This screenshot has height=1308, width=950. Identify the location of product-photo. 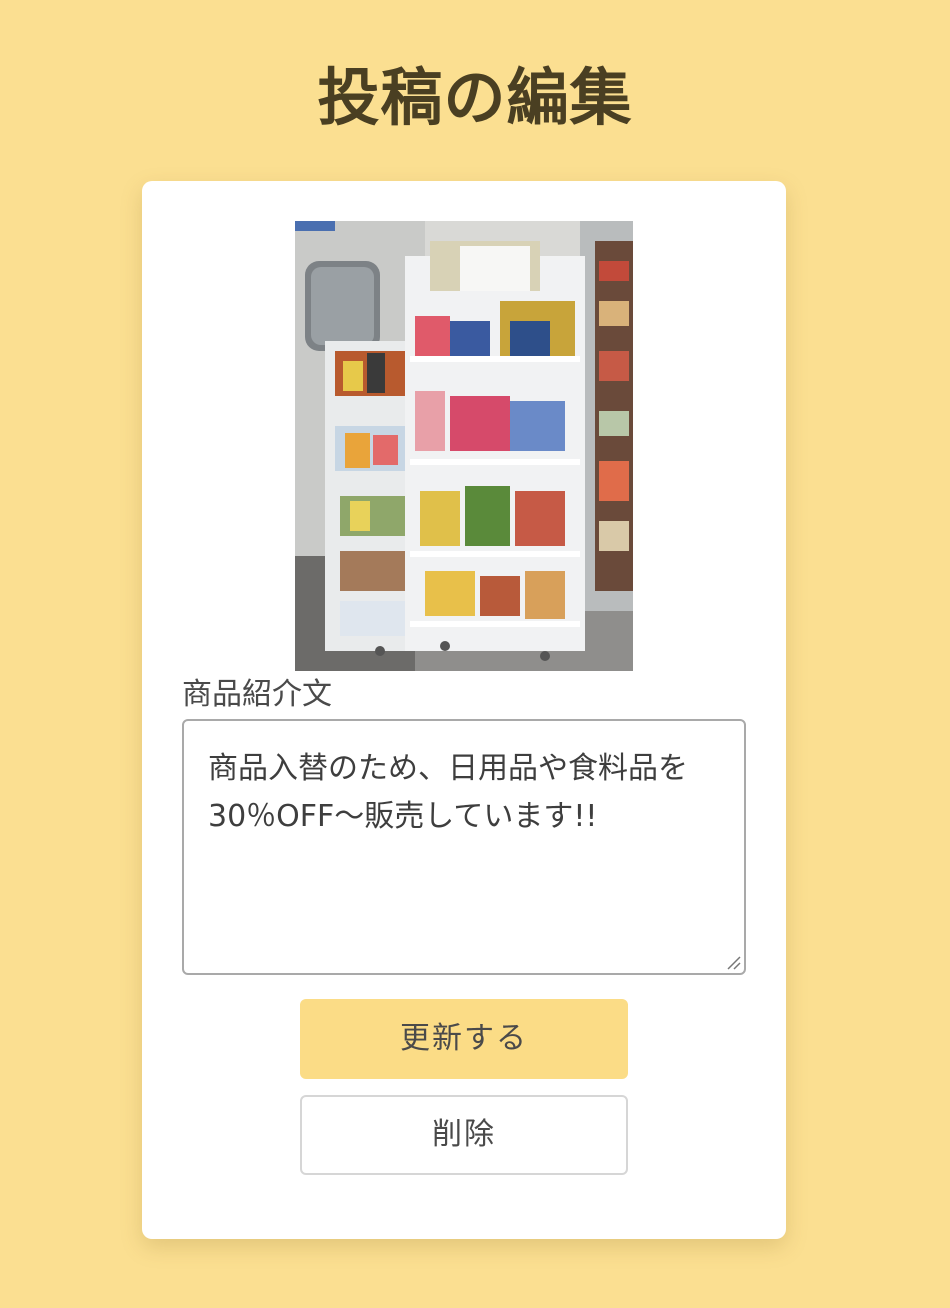
(464, 446).